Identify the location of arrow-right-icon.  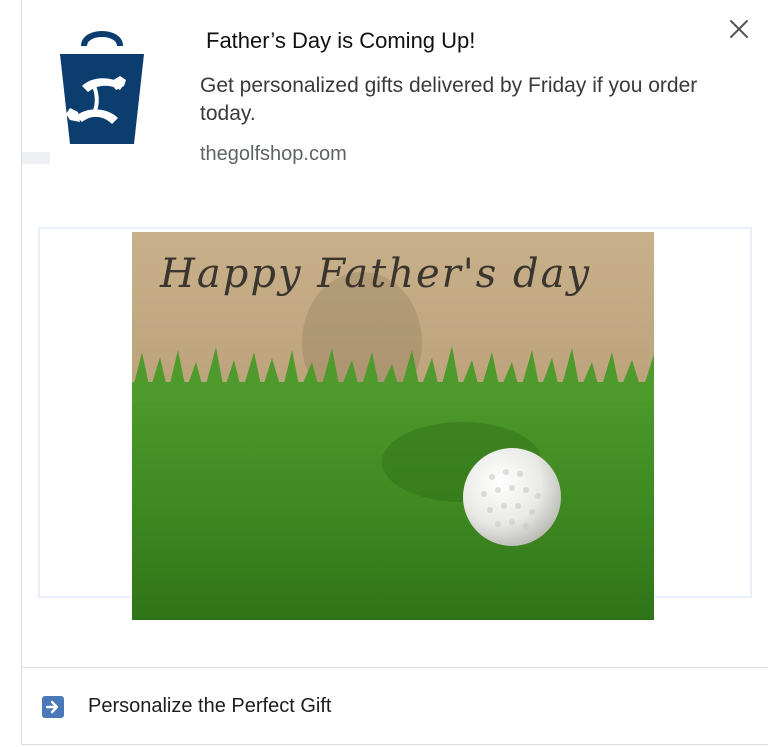
(53, 707).